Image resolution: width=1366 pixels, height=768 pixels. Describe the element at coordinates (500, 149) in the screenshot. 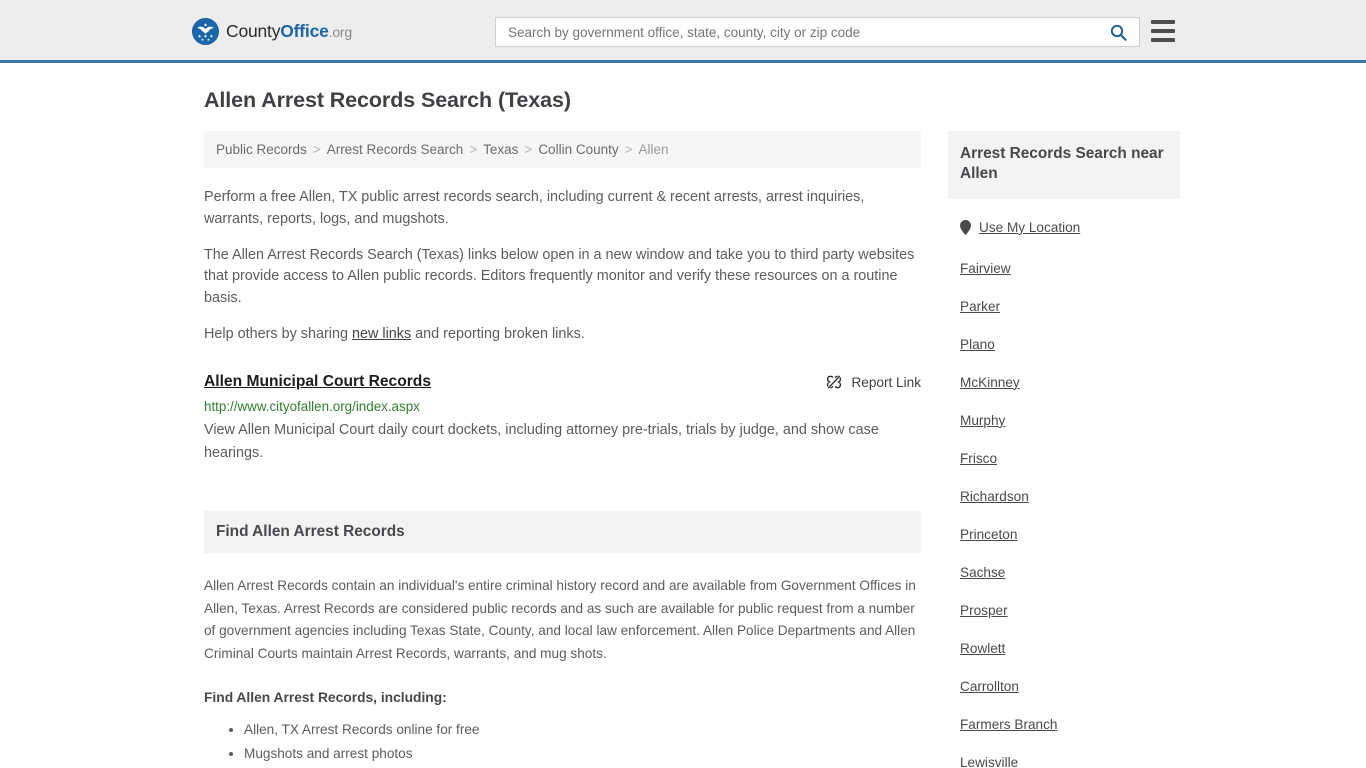

I see `breadcrumb-item-2: Texas` at that location.